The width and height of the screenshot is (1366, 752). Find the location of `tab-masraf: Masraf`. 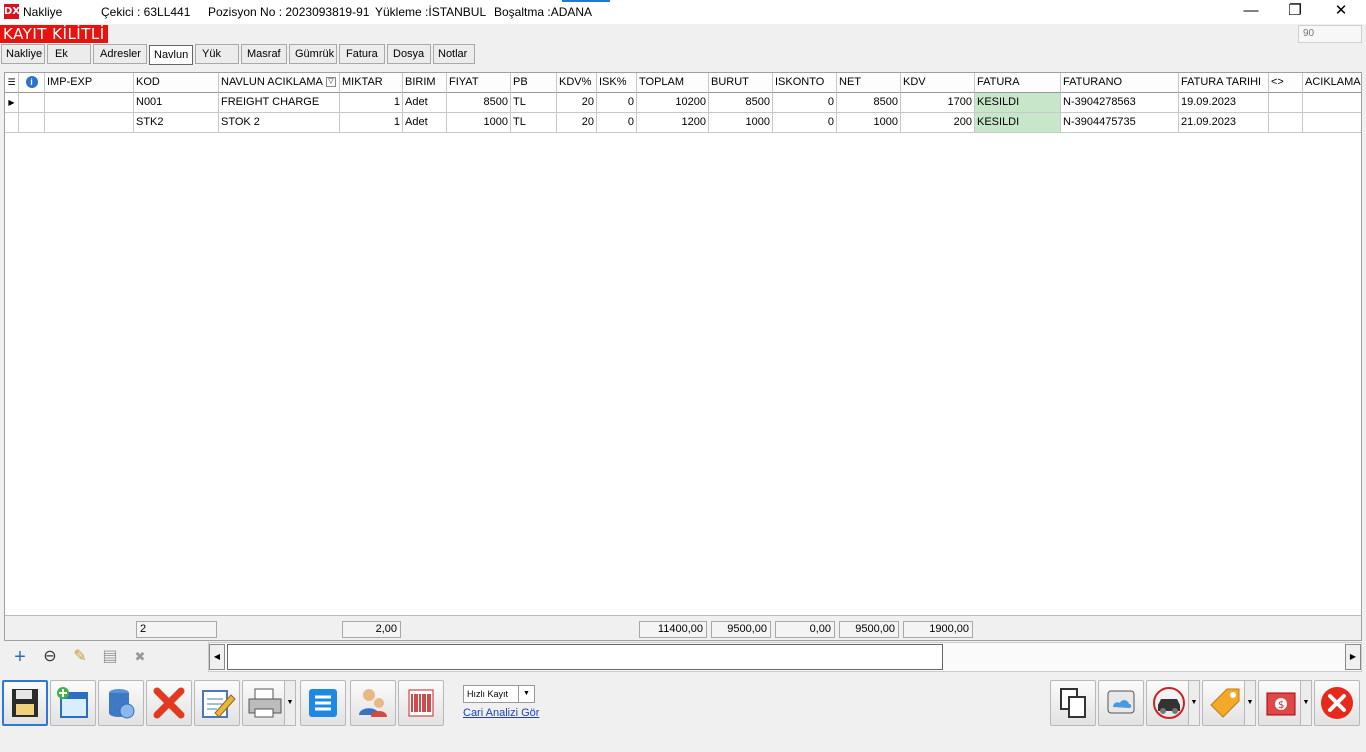

tab-masraf: Masraf is located at coordinates (264, 54).